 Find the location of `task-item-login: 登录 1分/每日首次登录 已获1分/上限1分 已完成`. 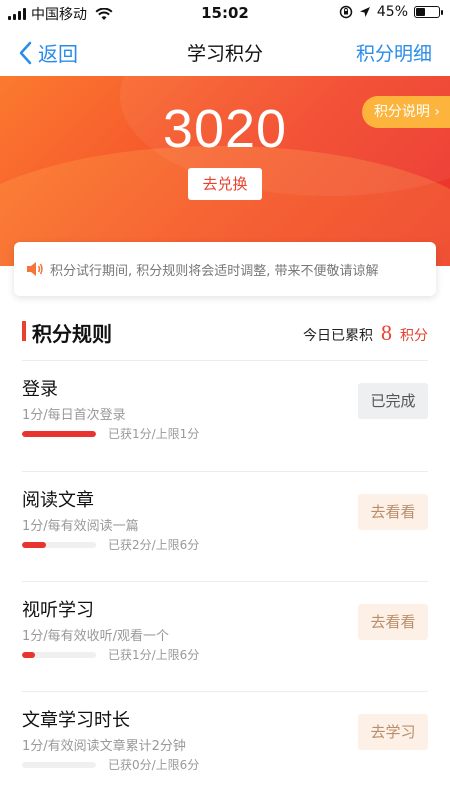

task-item-login: 登录 1分/每日首次登录 已获1分/上限1分 已完成 is located at coordinates (225, 416).